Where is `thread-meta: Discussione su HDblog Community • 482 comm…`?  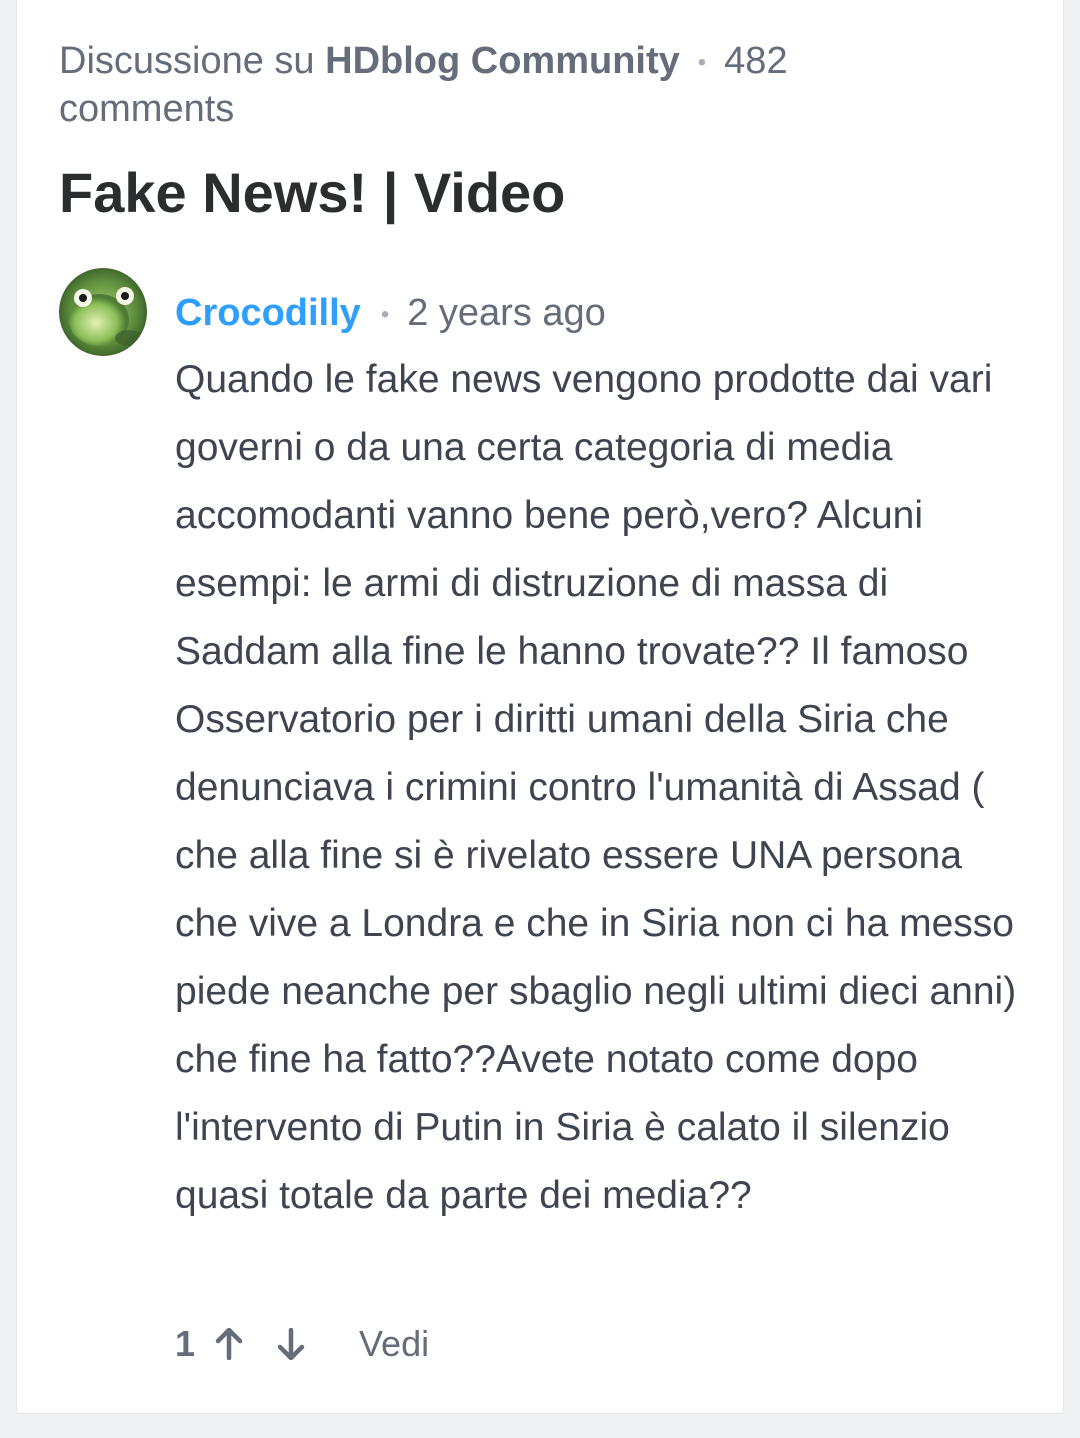
thread-meta: Discussione su HDblog Community • 482 comm… is located at coordinates (469, 85).